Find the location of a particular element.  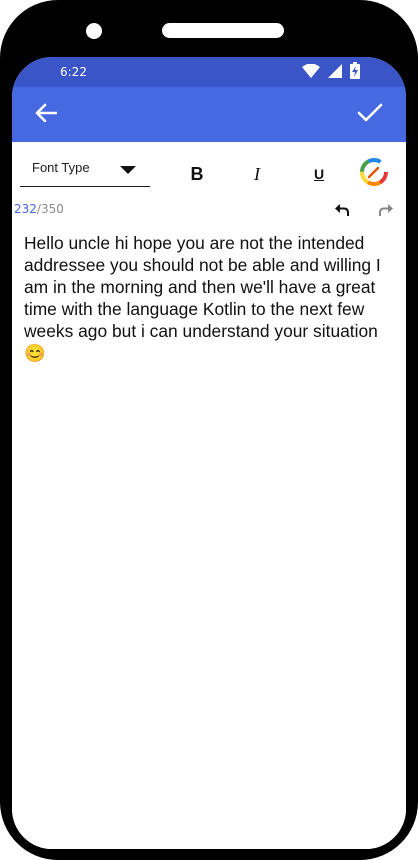

font-type-dropdown: Font Type is located at coordinates (85, 171).